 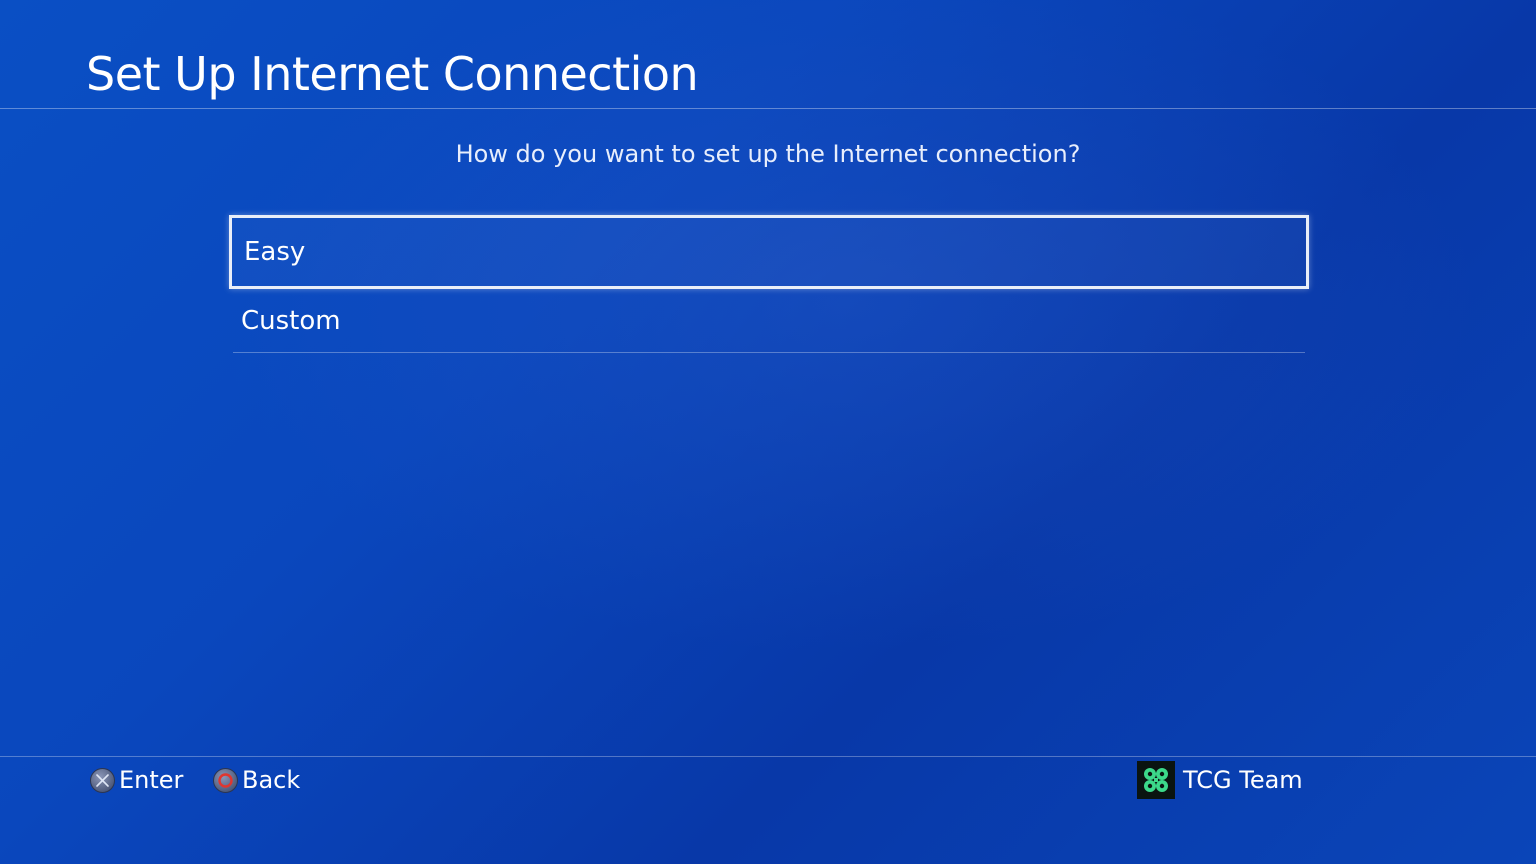 I want to click on enter-hint: Enter, so click(x=136, y=780).